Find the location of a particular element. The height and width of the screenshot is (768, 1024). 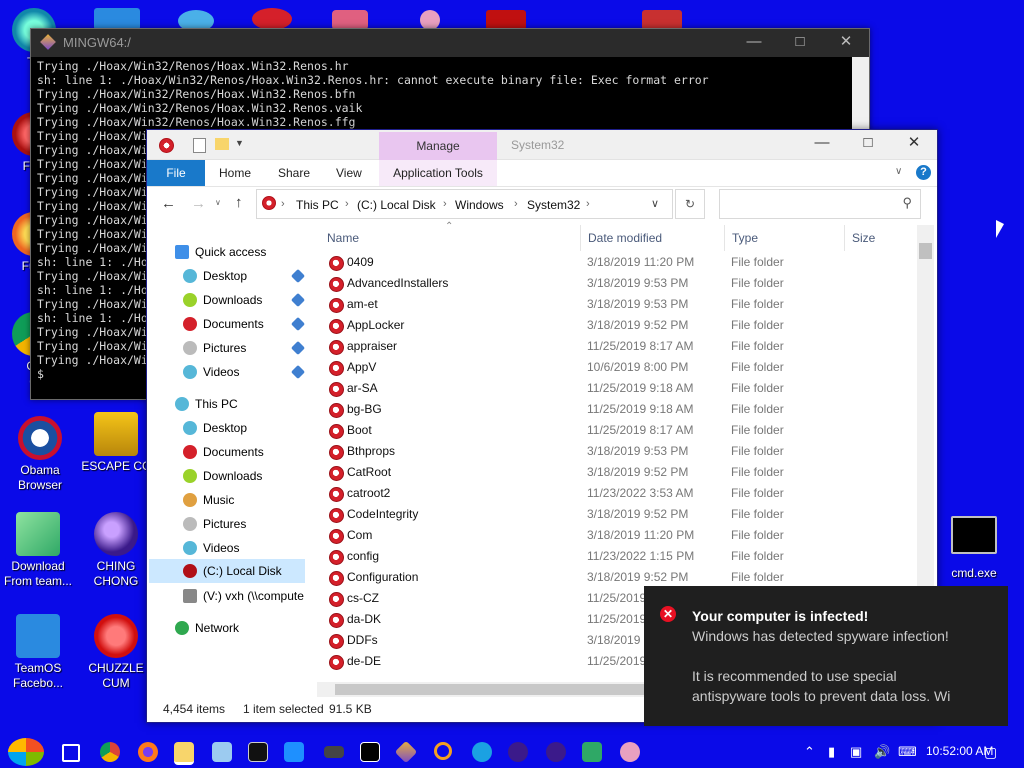

desktop-icon-settings is located at coordinates (117, 19).